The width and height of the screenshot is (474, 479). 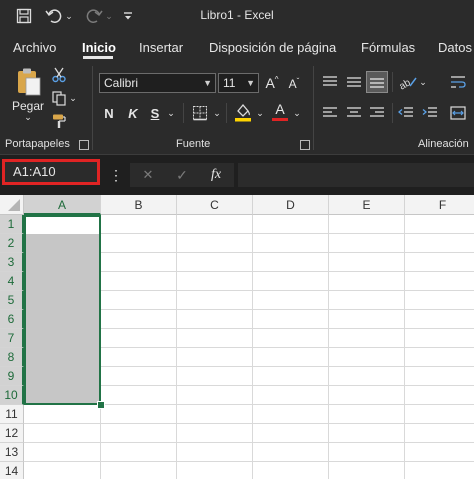 I want to click on bold-button: N, so click(x=109, y=113).